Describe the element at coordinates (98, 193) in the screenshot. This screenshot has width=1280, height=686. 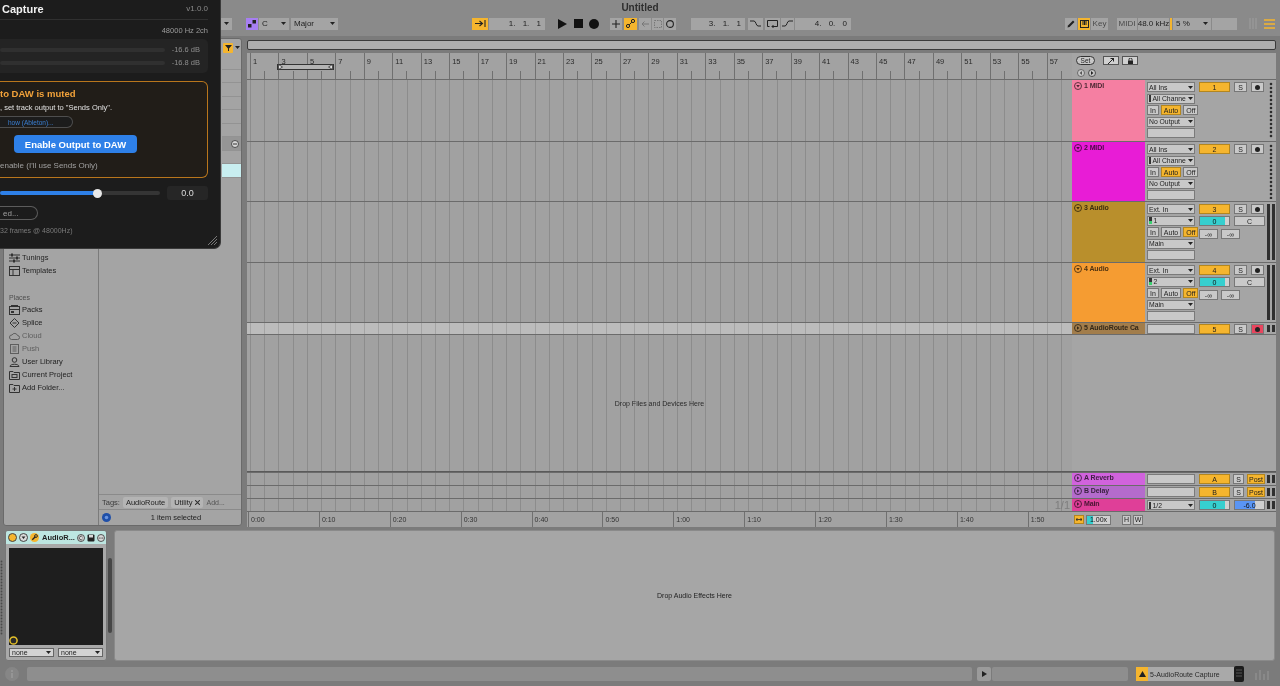
I see `slider-thumb` at that location.